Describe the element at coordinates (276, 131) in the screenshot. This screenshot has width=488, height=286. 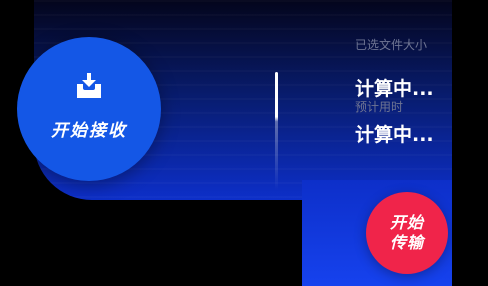
I see `divider-line` at that location.